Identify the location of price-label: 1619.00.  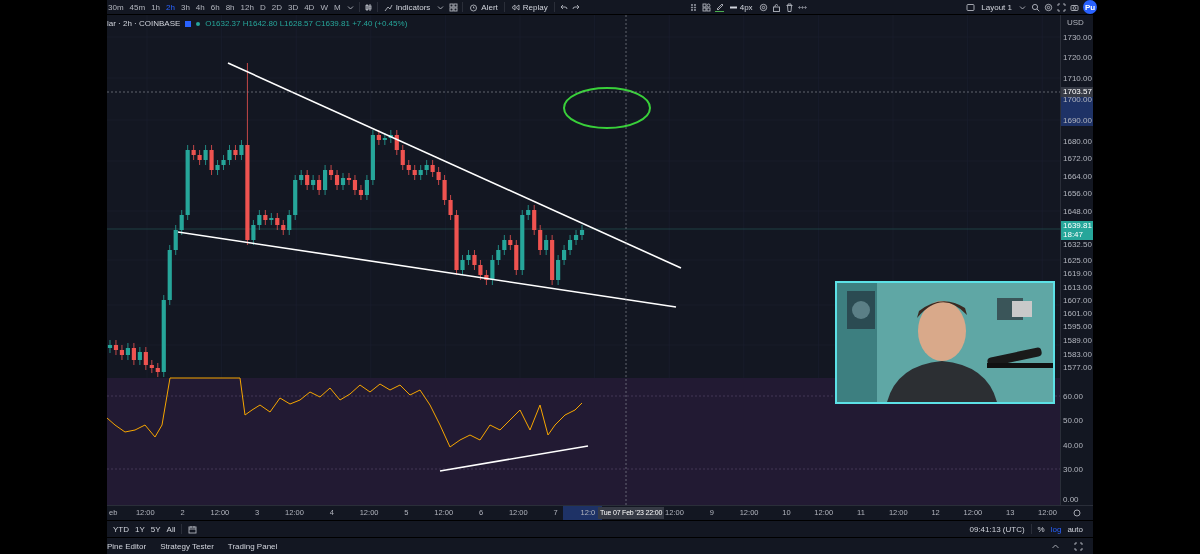
(1077, 273).